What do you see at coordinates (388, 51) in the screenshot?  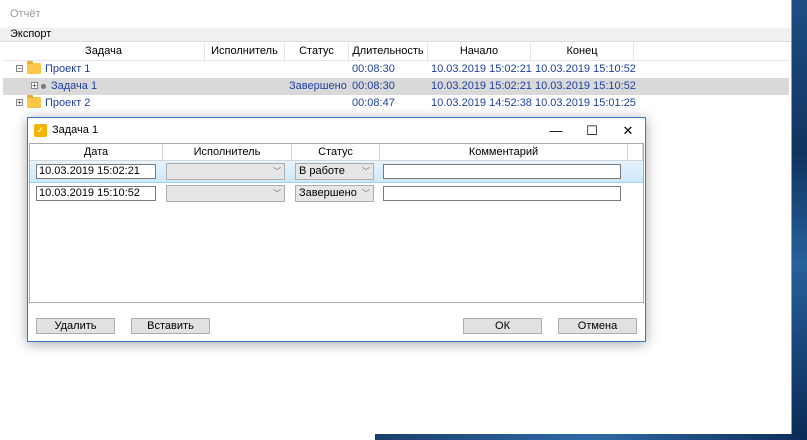 I see `col-duration: Длительность` at bounding box center [388, 51].